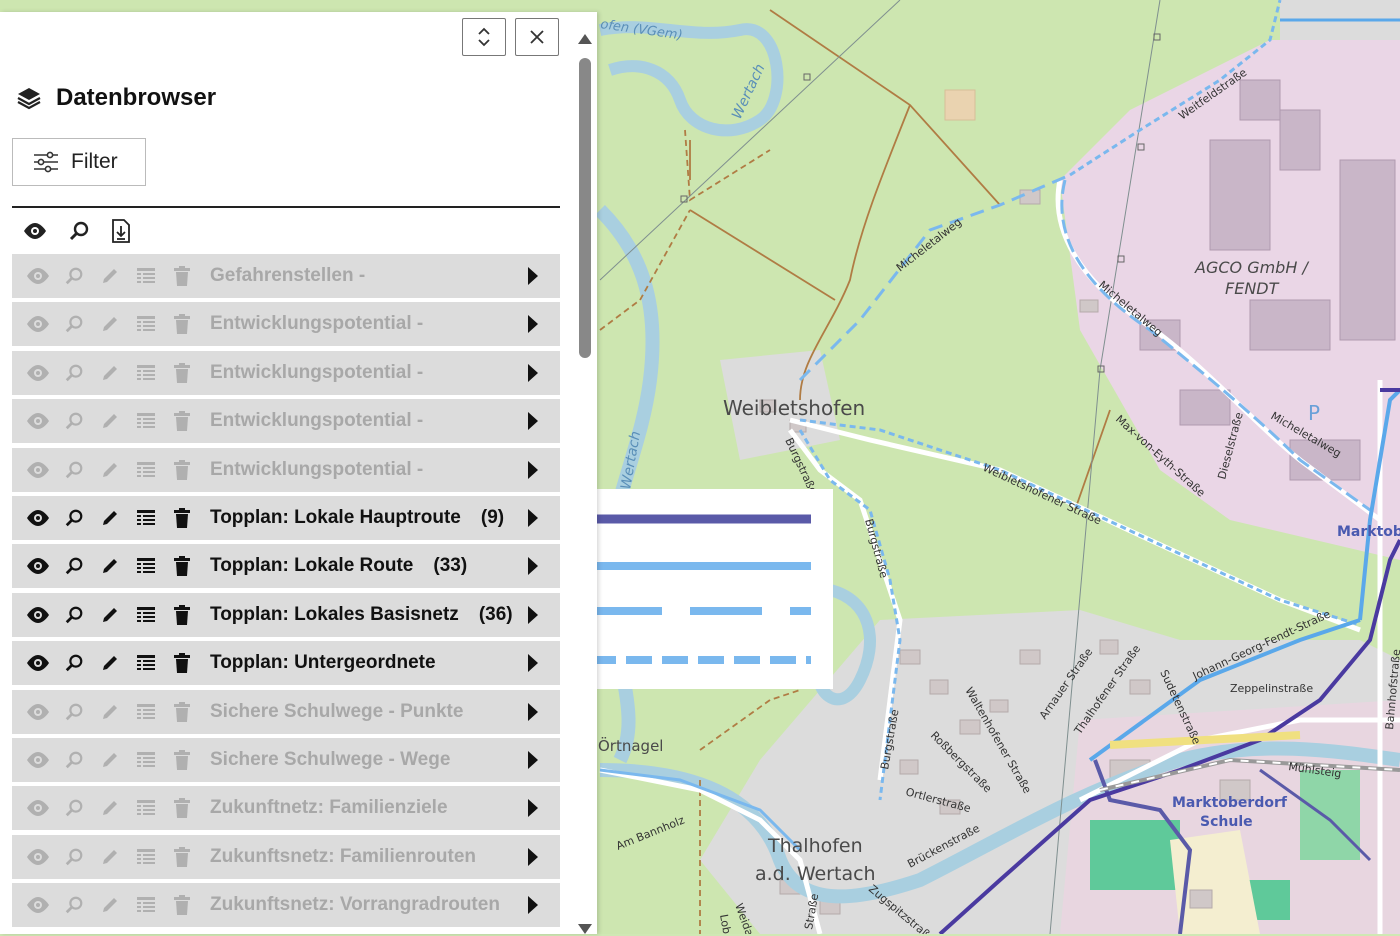 The image size is (1400, 936). What do you see at coordinates (121, 231) in the screenshot?
I see `download-icon` at bounding box center [121, 231].